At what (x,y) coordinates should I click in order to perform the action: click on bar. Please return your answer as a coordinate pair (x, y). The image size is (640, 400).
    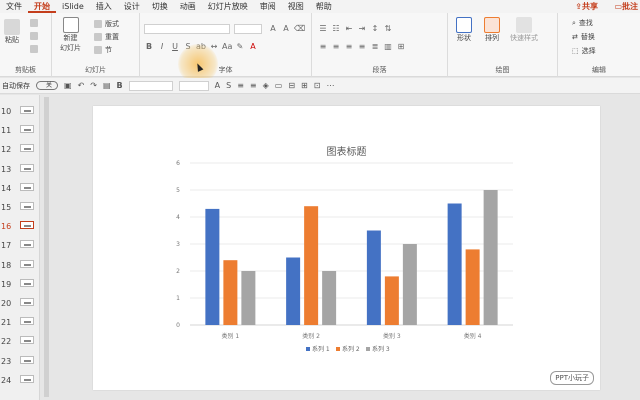
    Looking at the image, I should click on (490, 257).